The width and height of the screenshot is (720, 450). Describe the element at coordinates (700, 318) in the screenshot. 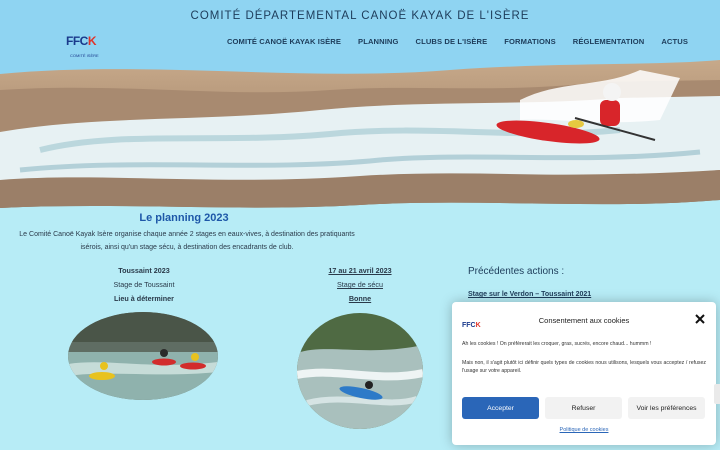

I see `close-icon` at that location.